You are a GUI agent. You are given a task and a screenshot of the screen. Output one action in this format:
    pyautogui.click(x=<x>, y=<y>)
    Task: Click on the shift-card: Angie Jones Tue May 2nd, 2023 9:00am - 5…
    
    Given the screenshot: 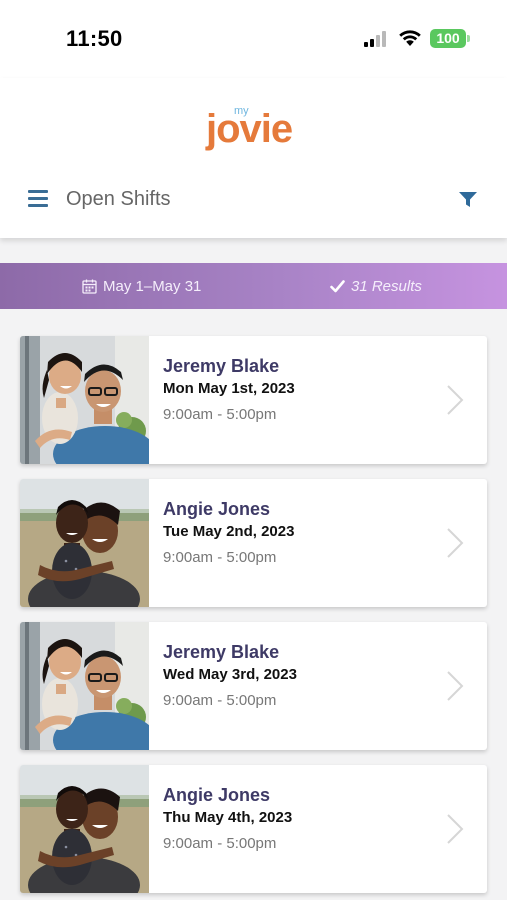 What is the action you would take?
    pyautogui.click(x=253, y=543)
    